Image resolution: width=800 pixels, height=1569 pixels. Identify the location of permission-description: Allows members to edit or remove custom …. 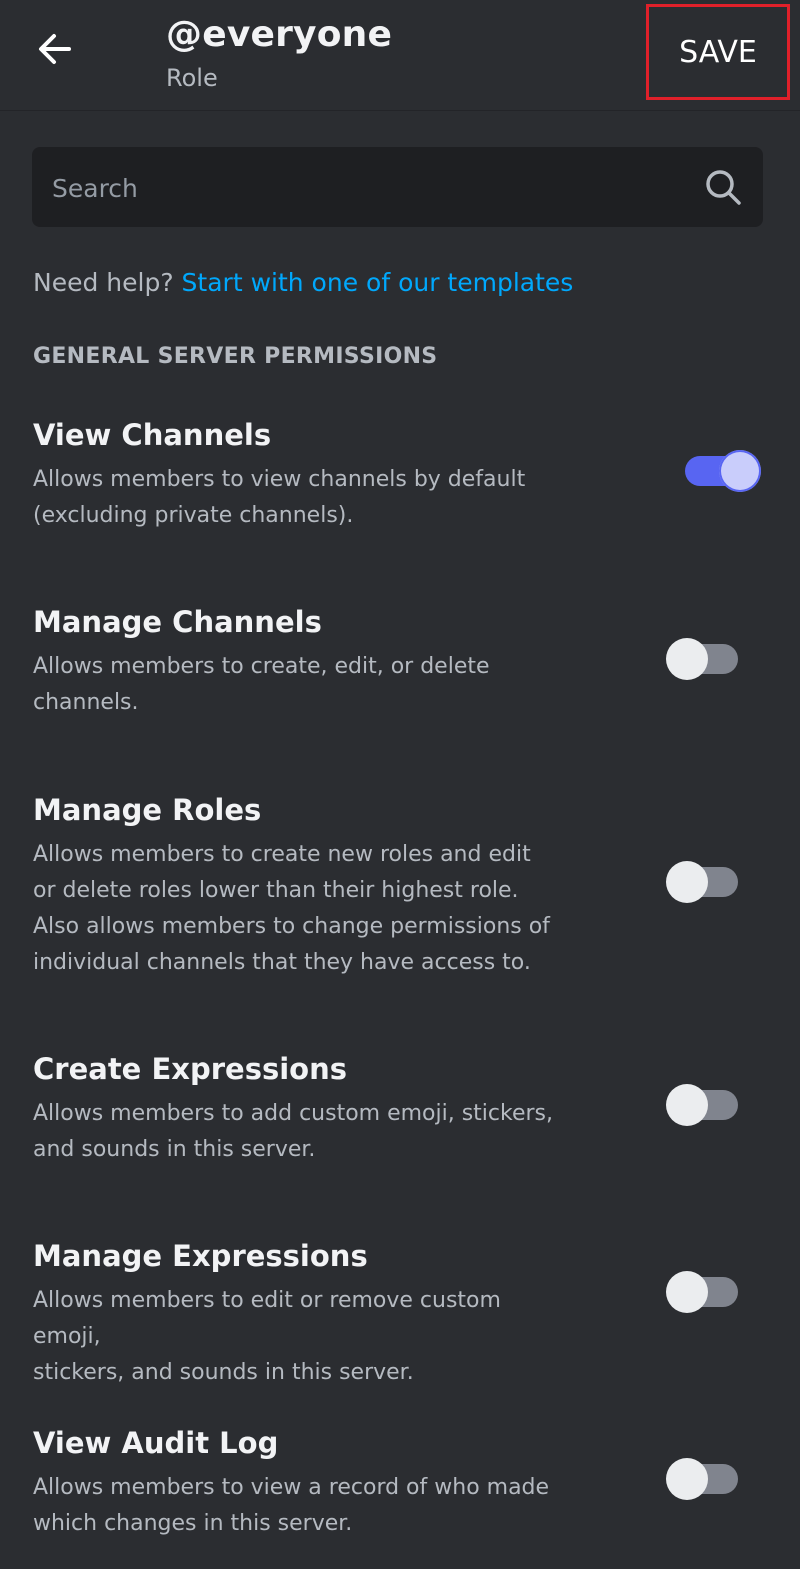
(267, 1336).